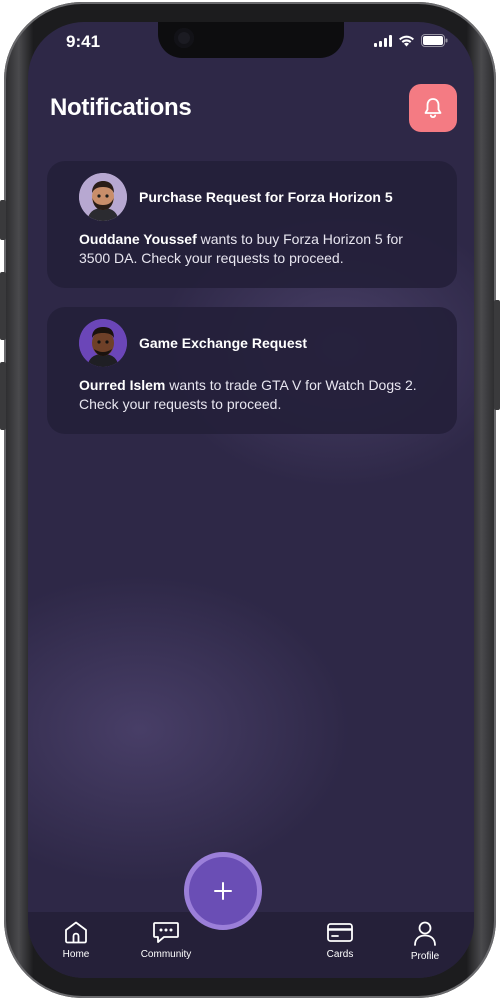 Image resolution: width=500 pixels, height=1000 pixels. I want to click on notch, so click(251, 40).